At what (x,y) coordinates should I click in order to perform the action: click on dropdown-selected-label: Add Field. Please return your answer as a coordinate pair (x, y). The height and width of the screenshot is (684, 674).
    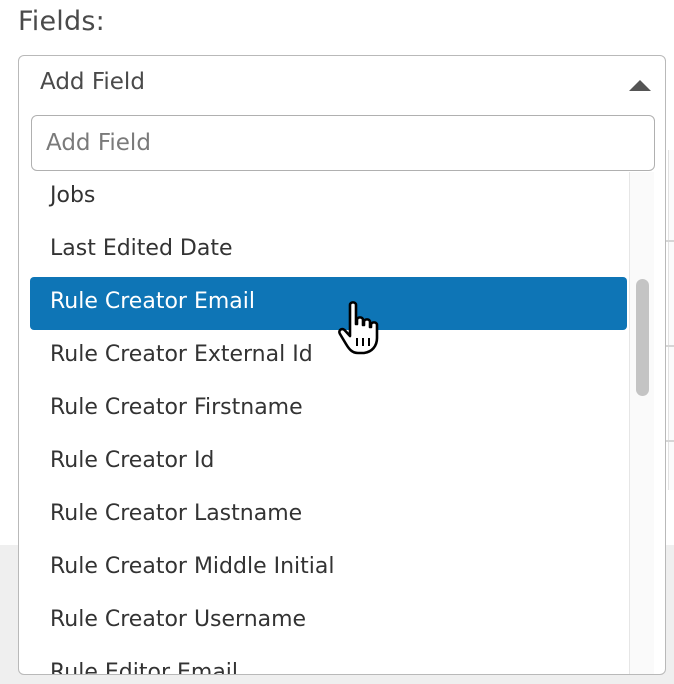
    Looking at the image, I should click on (92, 82).